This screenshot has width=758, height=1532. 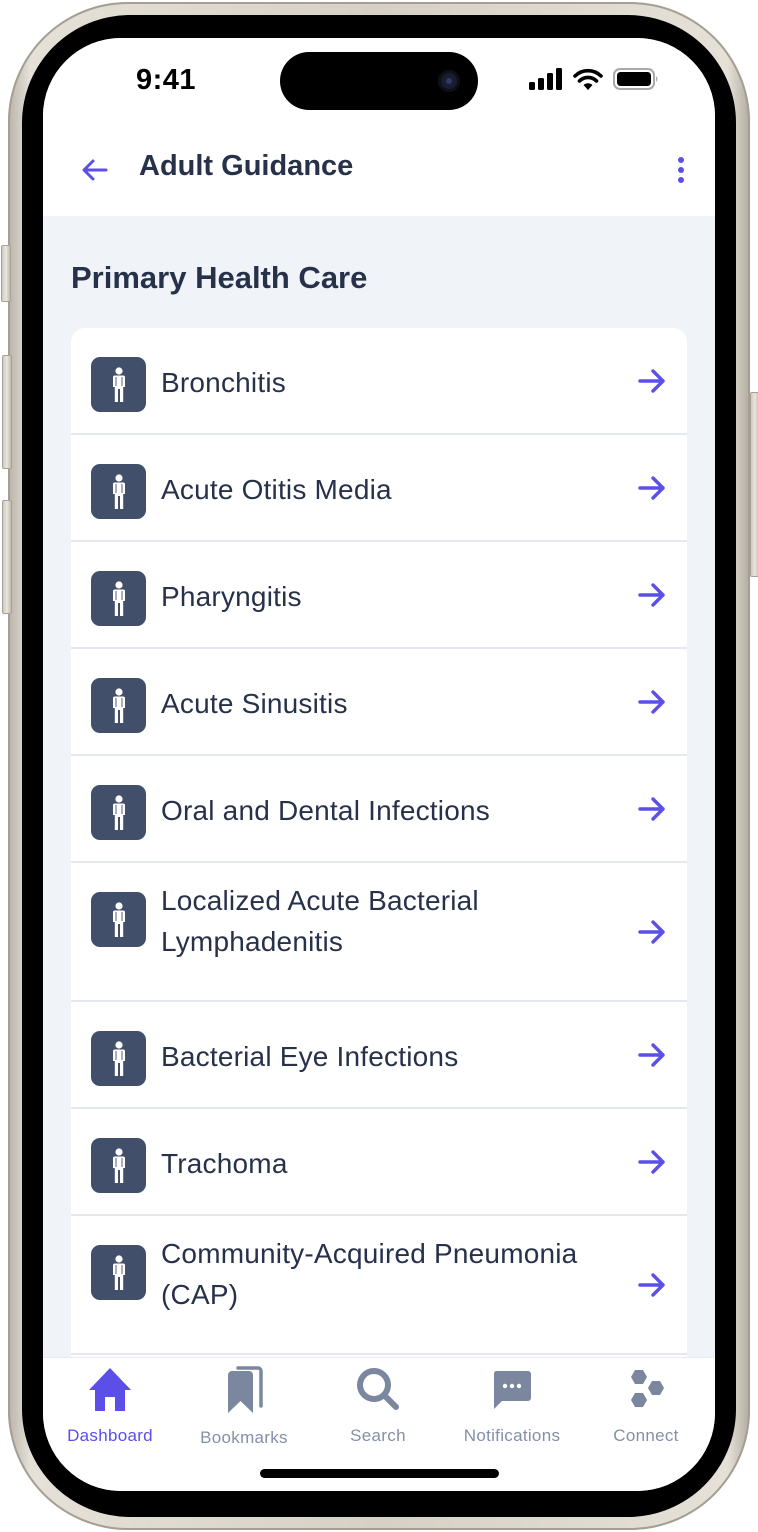 What do you see at coordinates (379, 1473) in the screenshot?
I see `home-indicator` at bounding box center [379, 1473].